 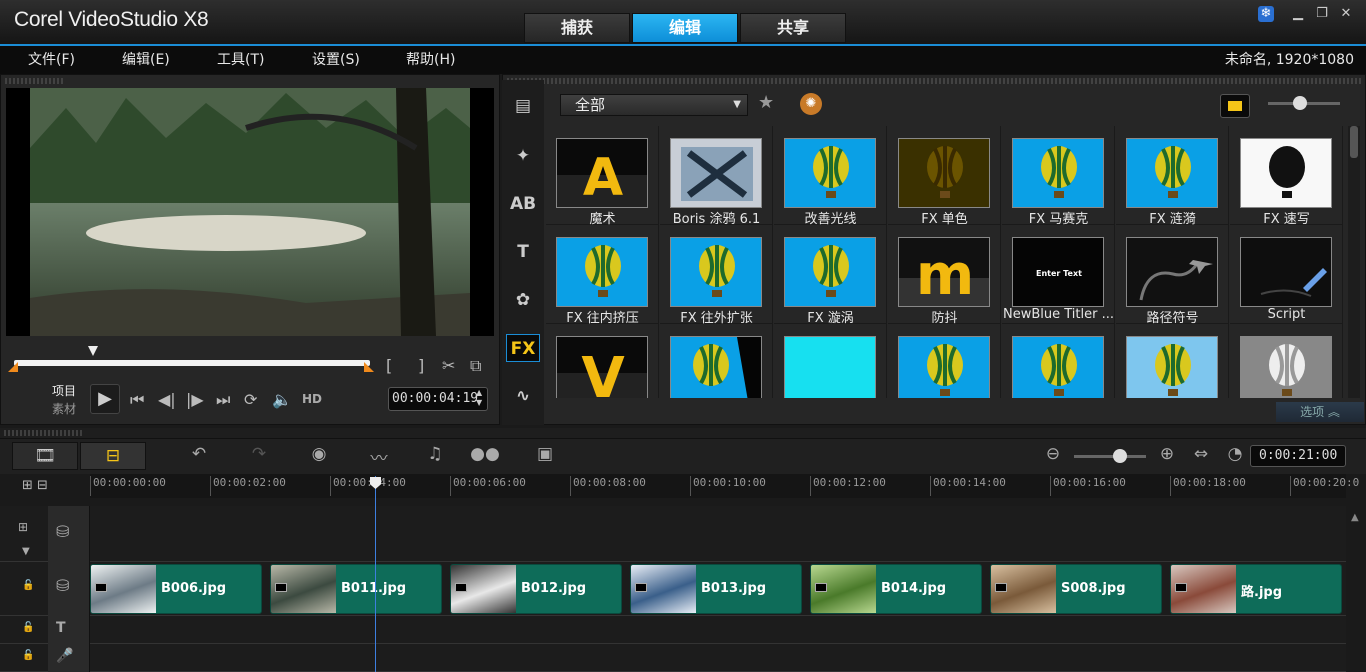 What do you see at coordinates (716, 275) in the screenshot?
I see `filter-item: FX 往外扩张` at bounding box center [716, 275].